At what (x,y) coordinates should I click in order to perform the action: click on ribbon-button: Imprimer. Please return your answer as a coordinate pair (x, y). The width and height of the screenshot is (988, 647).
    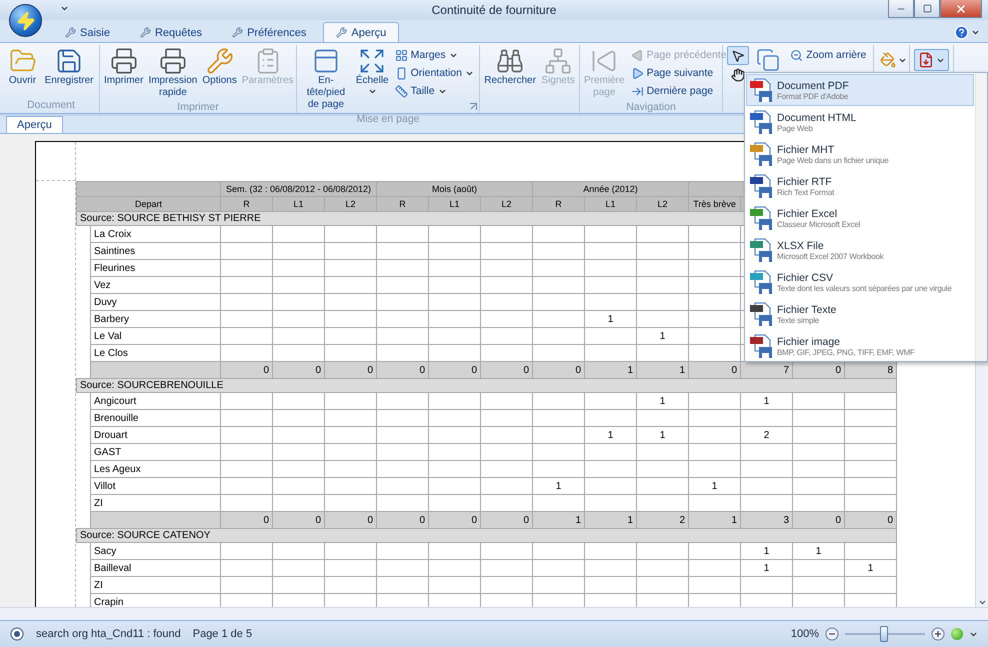
    Looking at the image, I should click on (124, 73).